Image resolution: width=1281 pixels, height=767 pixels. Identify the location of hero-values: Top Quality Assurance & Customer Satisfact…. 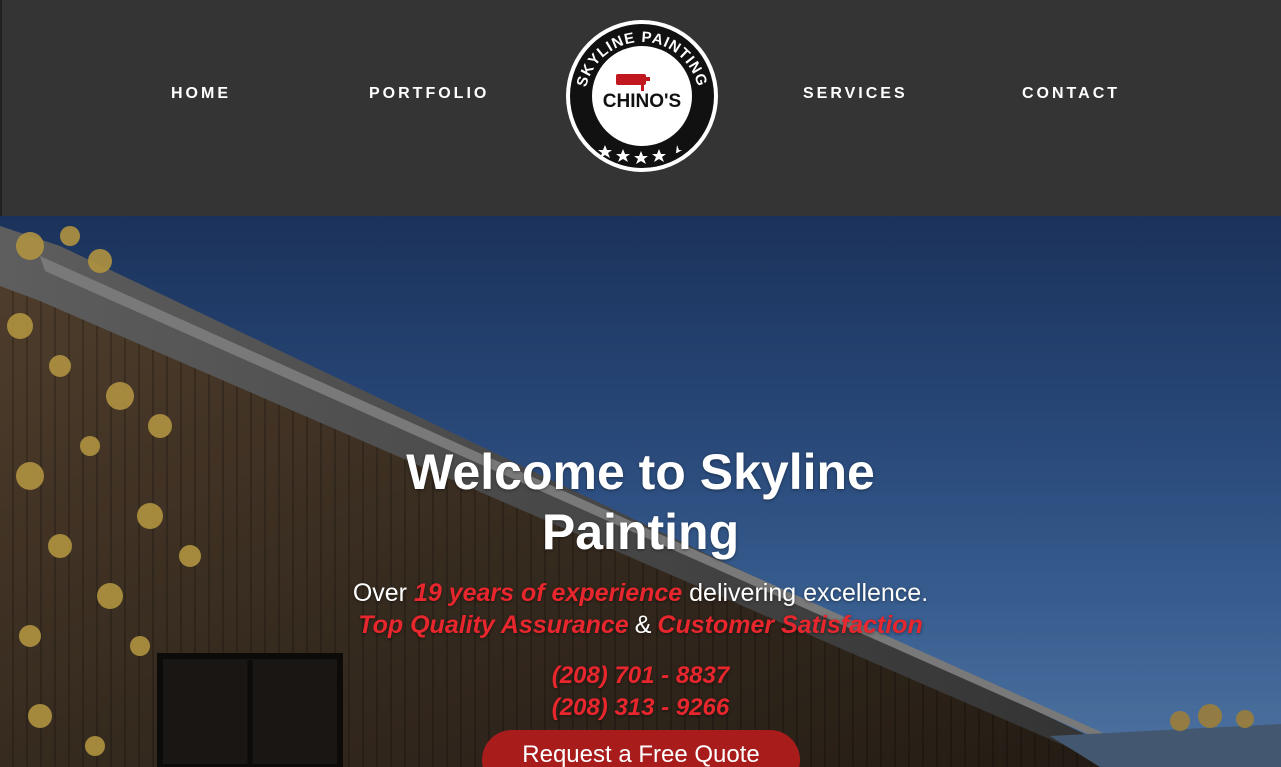
(640, 625).